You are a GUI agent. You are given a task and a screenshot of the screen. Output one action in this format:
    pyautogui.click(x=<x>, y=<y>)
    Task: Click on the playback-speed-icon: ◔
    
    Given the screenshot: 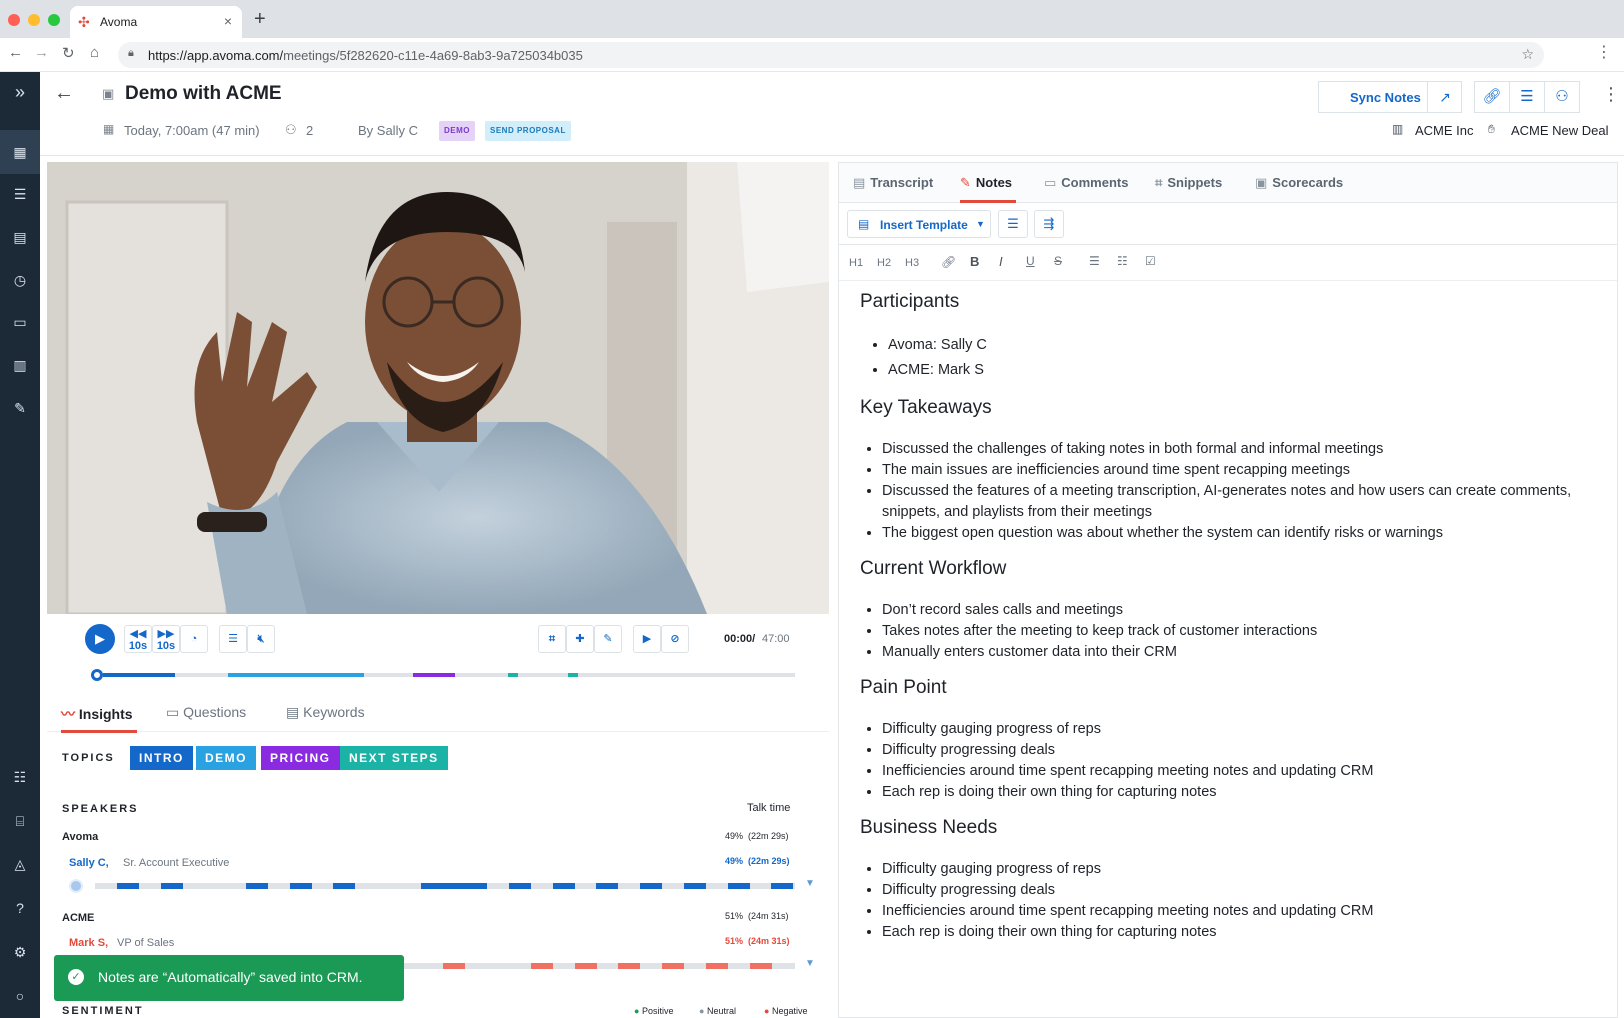 What is the action you would take?
    pyautogui.click(x=194, y=639)
    